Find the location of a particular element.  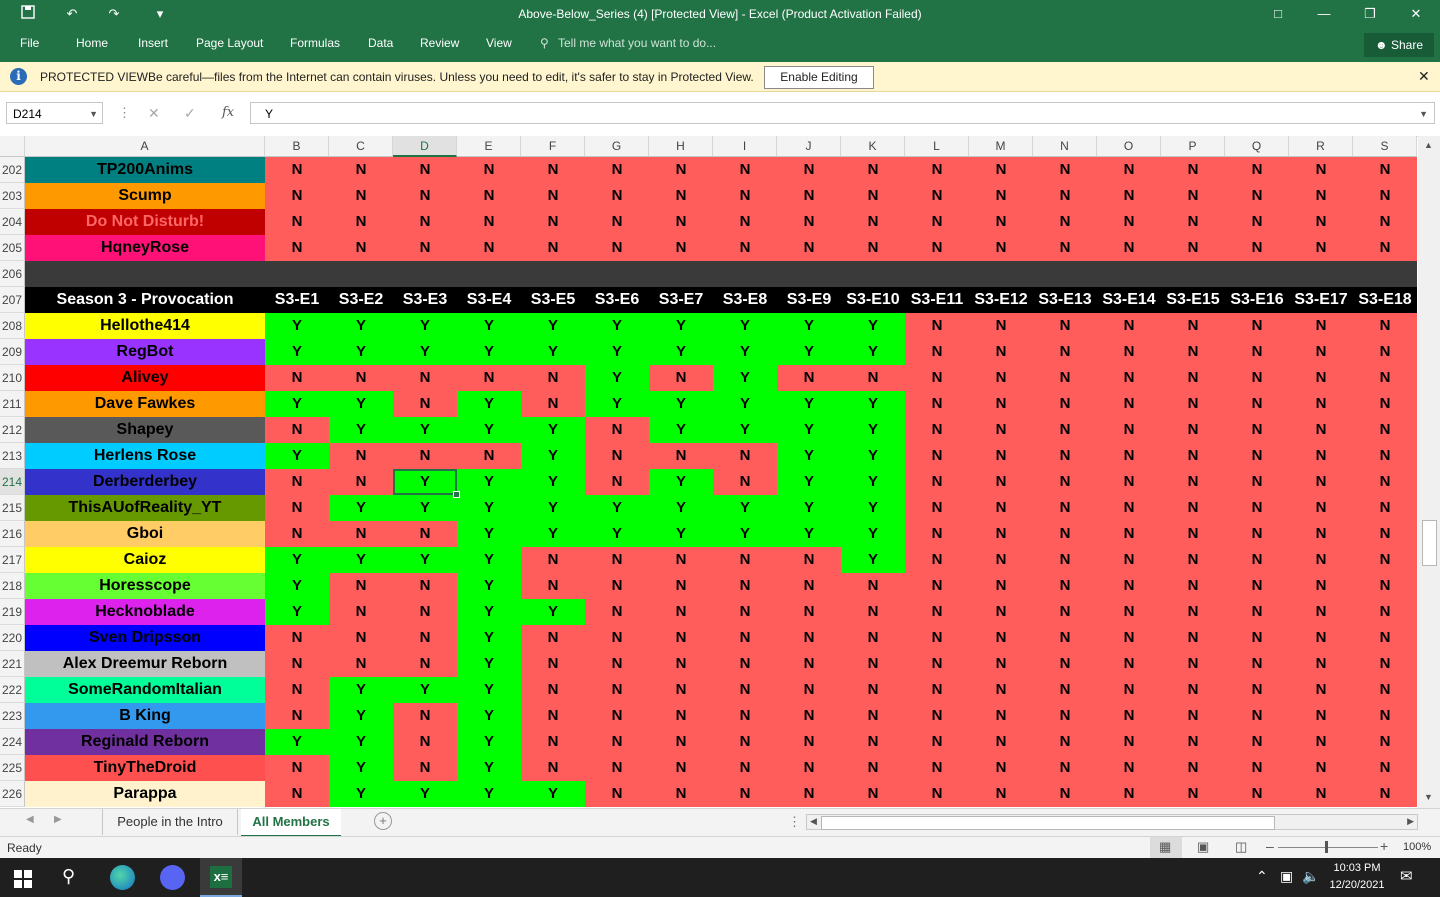

episode-header-cell: S3-E1 is located at coordinates (297, 300).